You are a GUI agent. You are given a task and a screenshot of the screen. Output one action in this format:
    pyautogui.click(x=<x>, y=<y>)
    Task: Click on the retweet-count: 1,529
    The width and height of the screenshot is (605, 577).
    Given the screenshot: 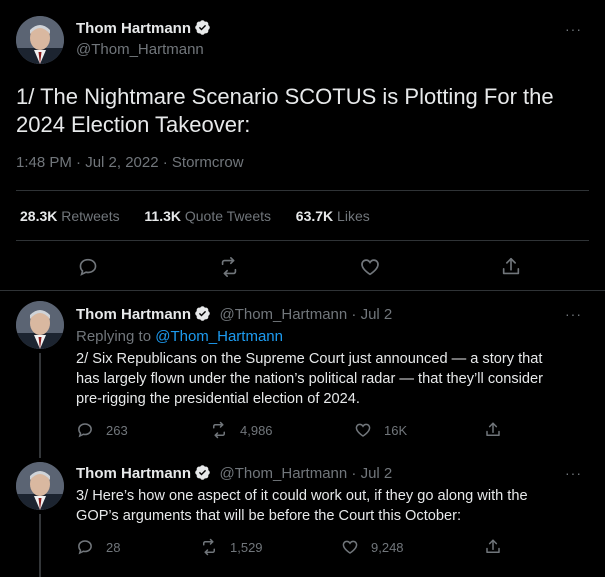 What is the action you would take?
    pyautogui.click(x=246, y=547)
    